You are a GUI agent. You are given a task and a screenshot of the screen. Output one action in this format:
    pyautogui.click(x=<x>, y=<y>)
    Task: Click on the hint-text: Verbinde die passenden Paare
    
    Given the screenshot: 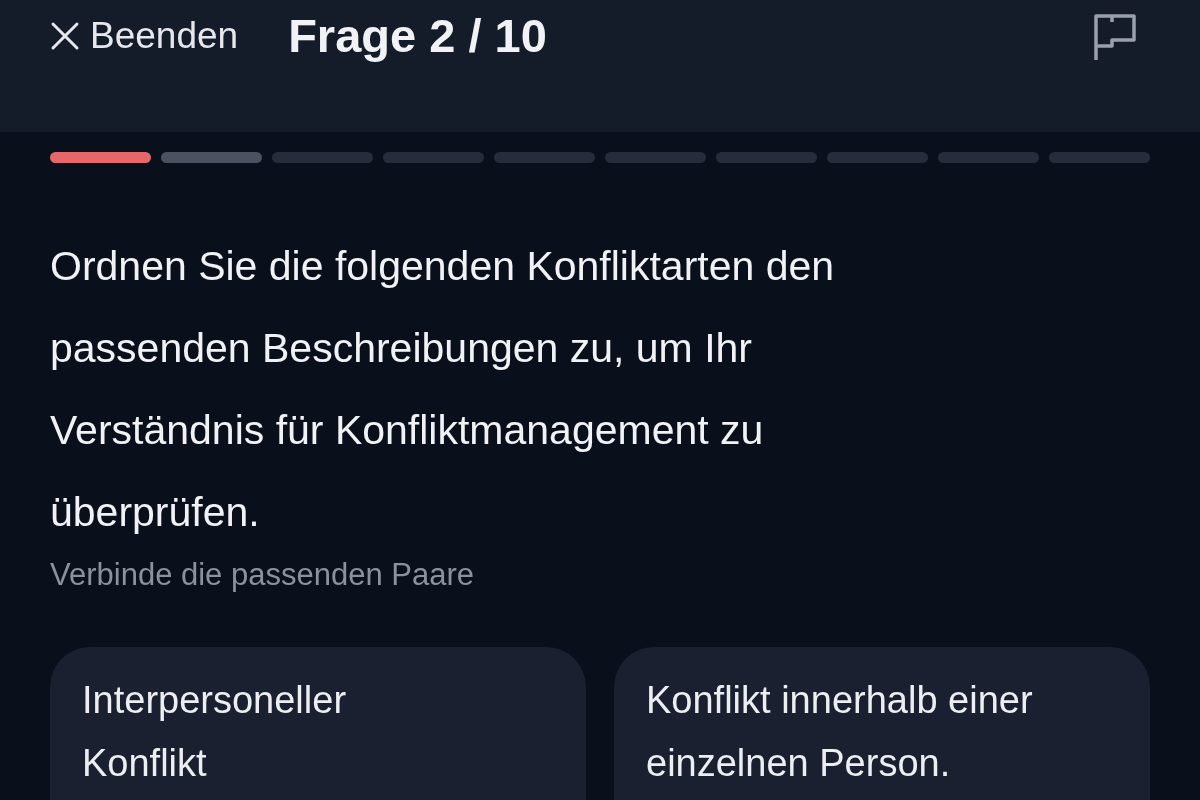 What is the action you would take?
    pyautogui.click(x=262, y=575)
    